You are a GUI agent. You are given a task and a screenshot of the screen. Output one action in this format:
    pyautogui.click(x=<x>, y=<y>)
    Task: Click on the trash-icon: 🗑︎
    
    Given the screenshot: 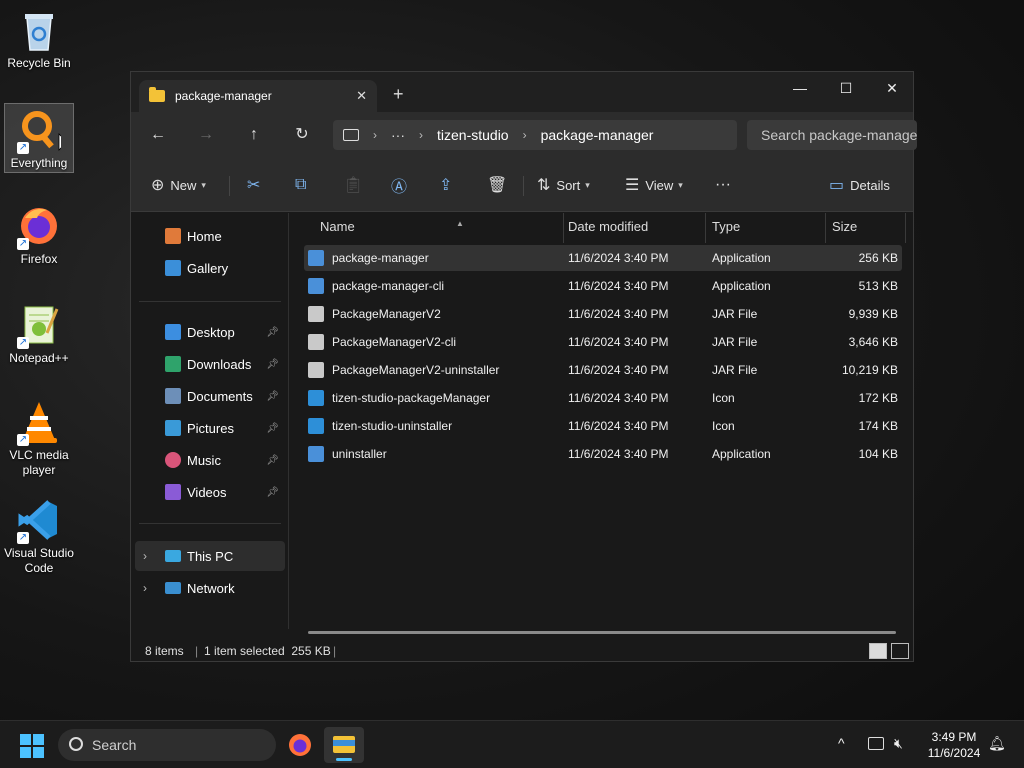 What is the action you would take?
    pyautogui.click(x=497, y=185)
    